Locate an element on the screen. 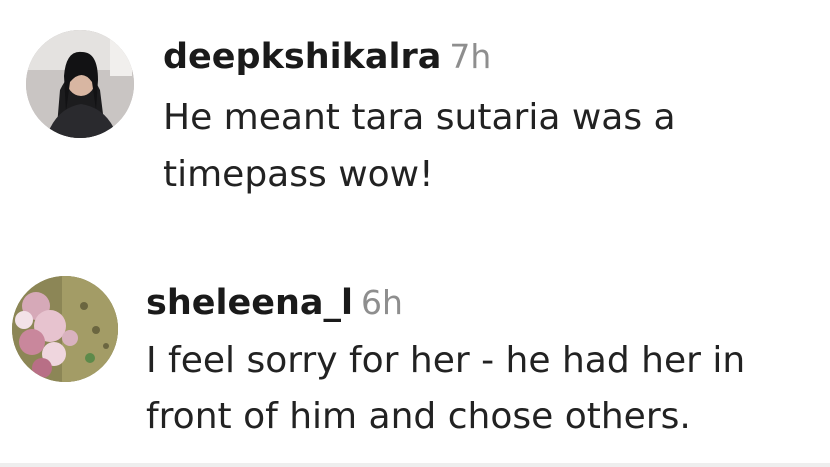 This screenshot has width=830, height=467. comment-text-line: I feel sorry for her - he had her in is located at coordinates (446, 360).